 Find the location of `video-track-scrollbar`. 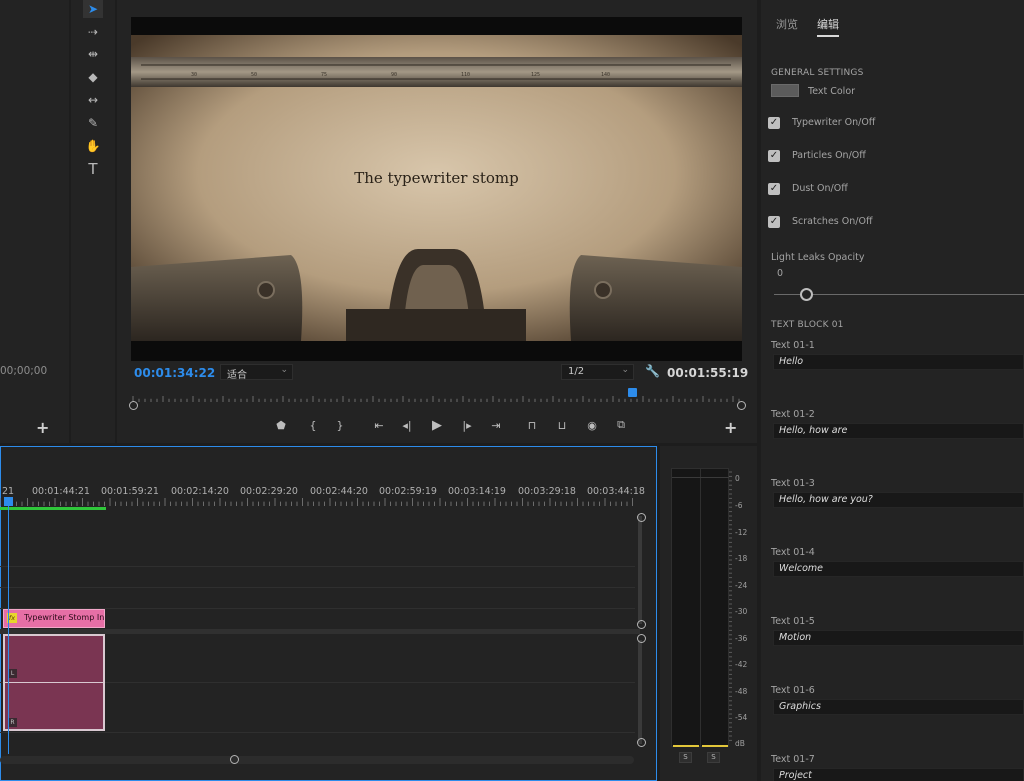

video-track-scrollbar is located at coordinates (640, 570).